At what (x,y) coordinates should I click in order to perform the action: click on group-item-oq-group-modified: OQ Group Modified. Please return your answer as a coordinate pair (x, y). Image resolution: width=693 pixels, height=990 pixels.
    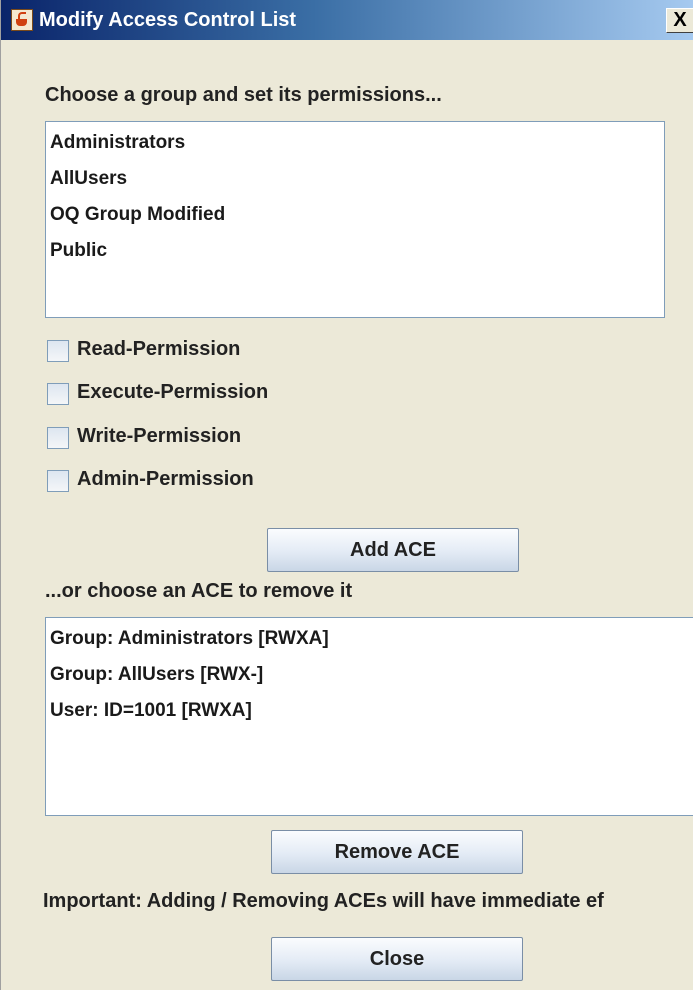
    Looking at the image, I should click on (137, 215).